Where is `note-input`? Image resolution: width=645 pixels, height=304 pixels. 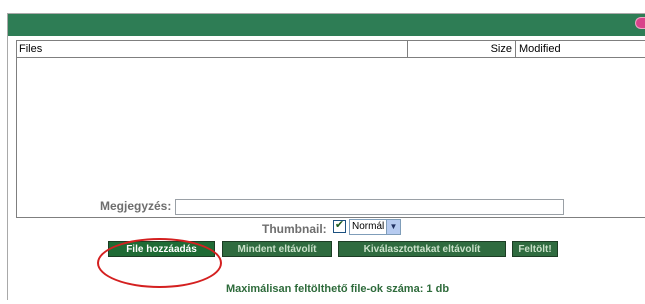 note-input is located at coordinates (369, 207).